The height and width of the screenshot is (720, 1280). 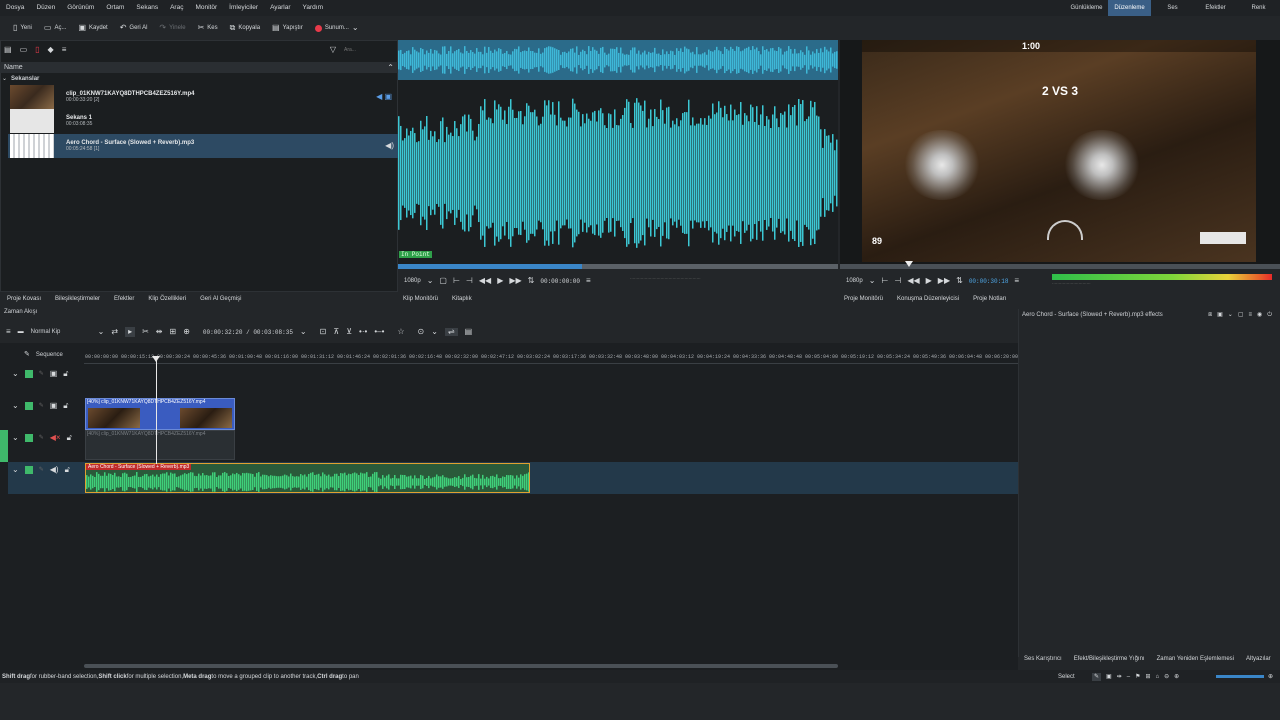 What do you see at coordinates (1172, 8) in the screenshot?
I see `layout-tab: Ses` at bounding box center [1172, 8].